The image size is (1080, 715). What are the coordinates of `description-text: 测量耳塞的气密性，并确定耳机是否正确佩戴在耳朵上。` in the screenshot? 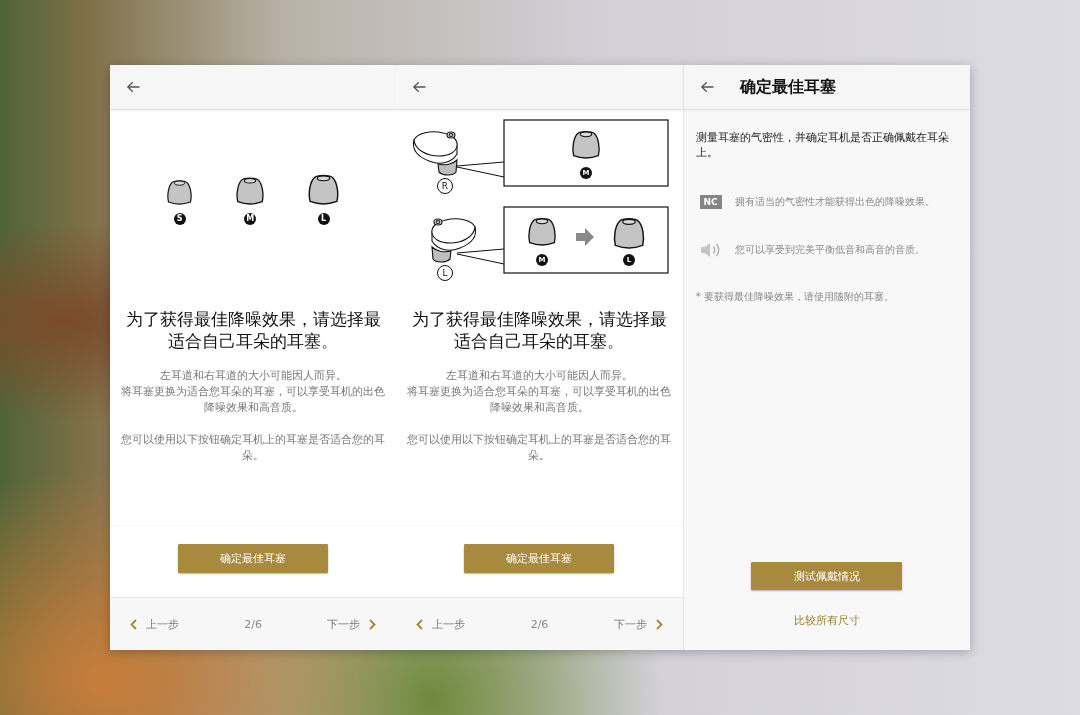 It's located at (822, 145).